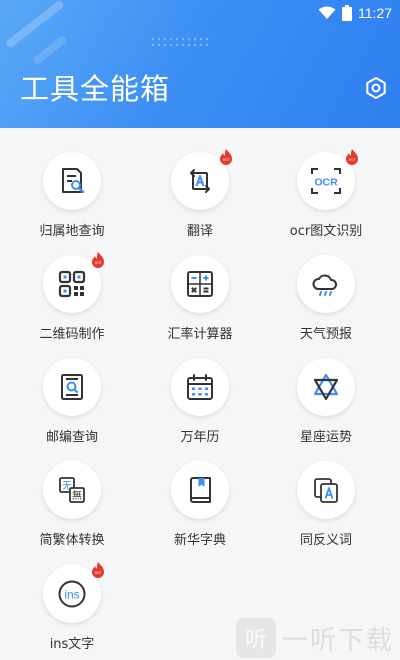  I want to click on postcode-search-icon, so click(72, 387).